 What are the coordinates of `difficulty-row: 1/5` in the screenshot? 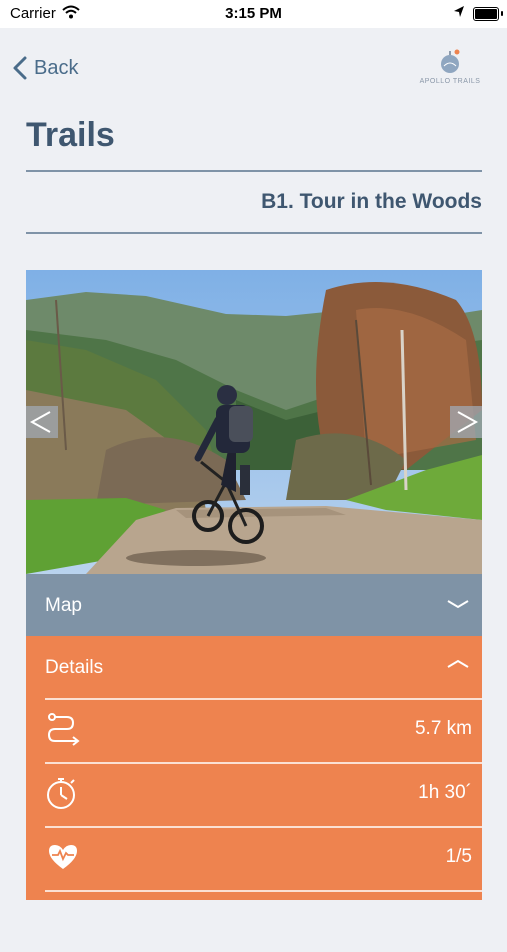 It's located at (254, 857).